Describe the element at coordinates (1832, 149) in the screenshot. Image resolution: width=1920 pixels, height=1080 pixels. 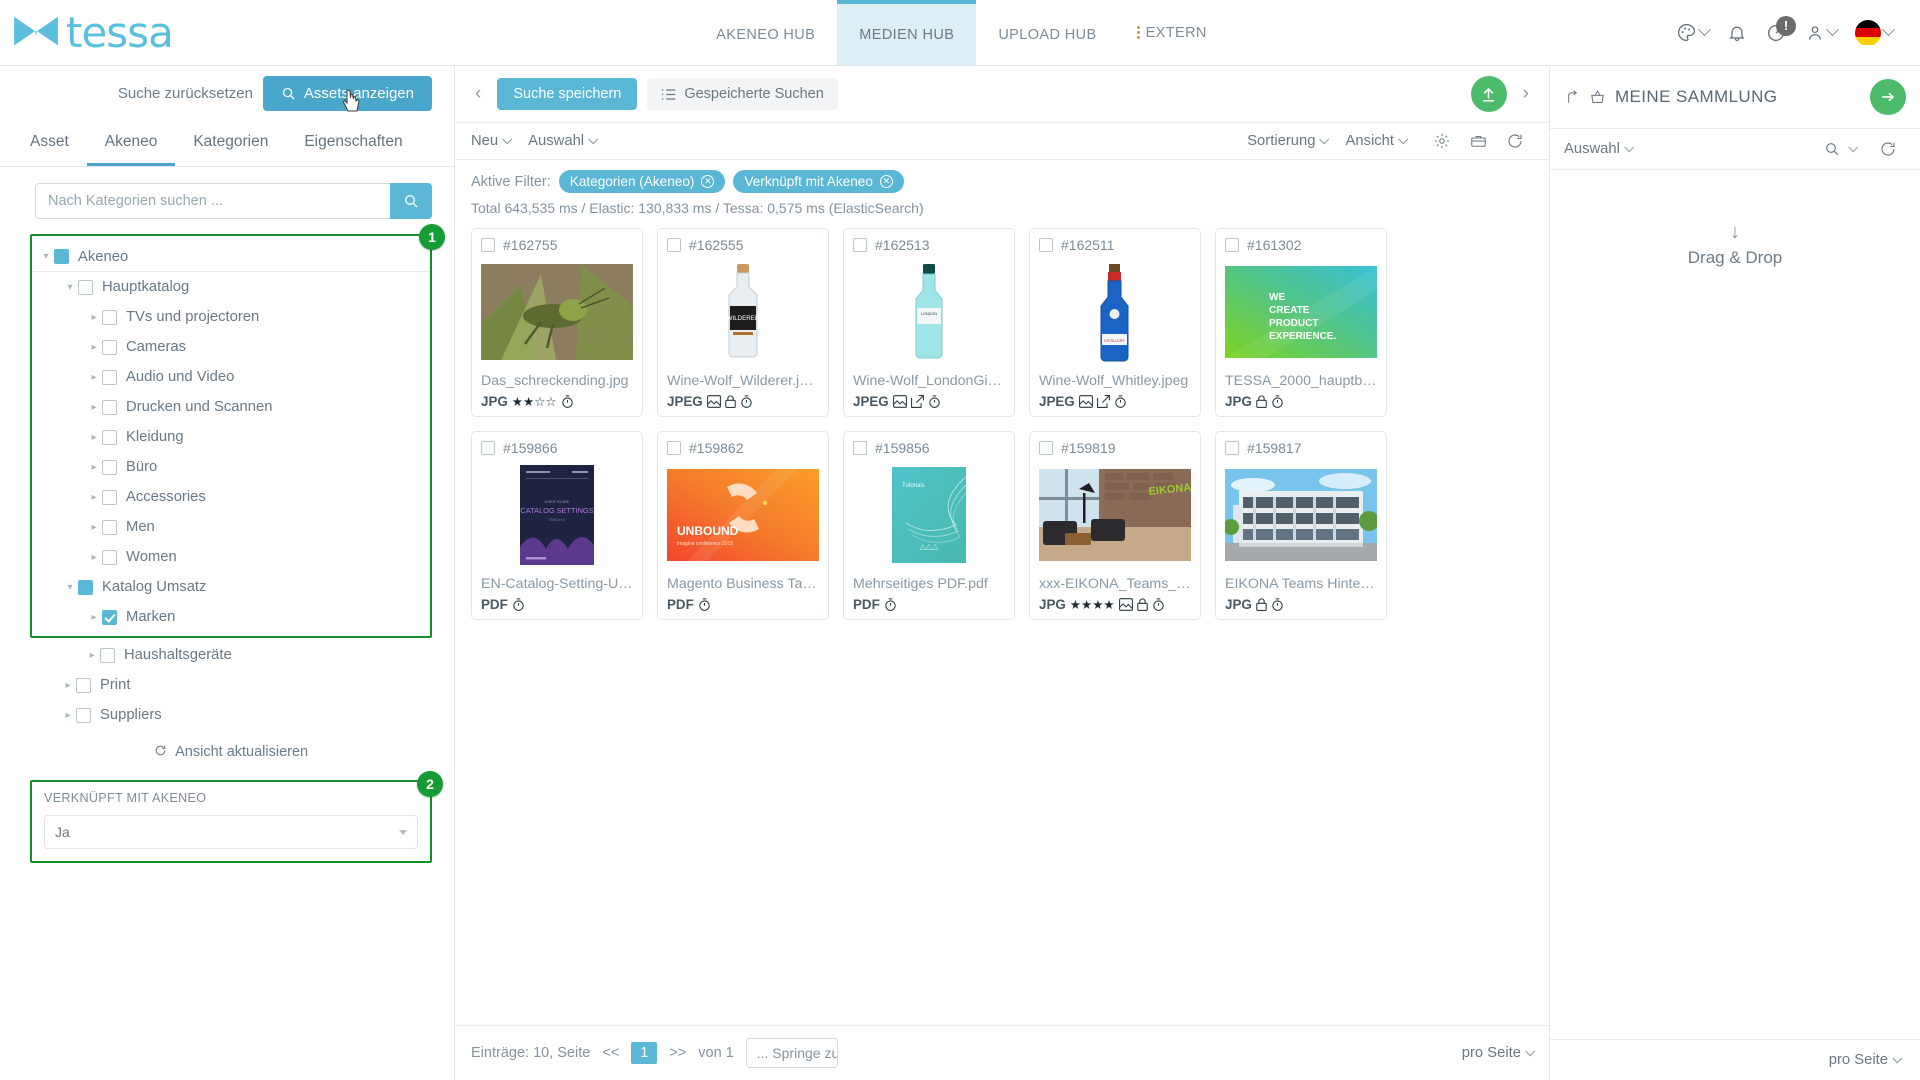
I see `collection-search-button` at that location.